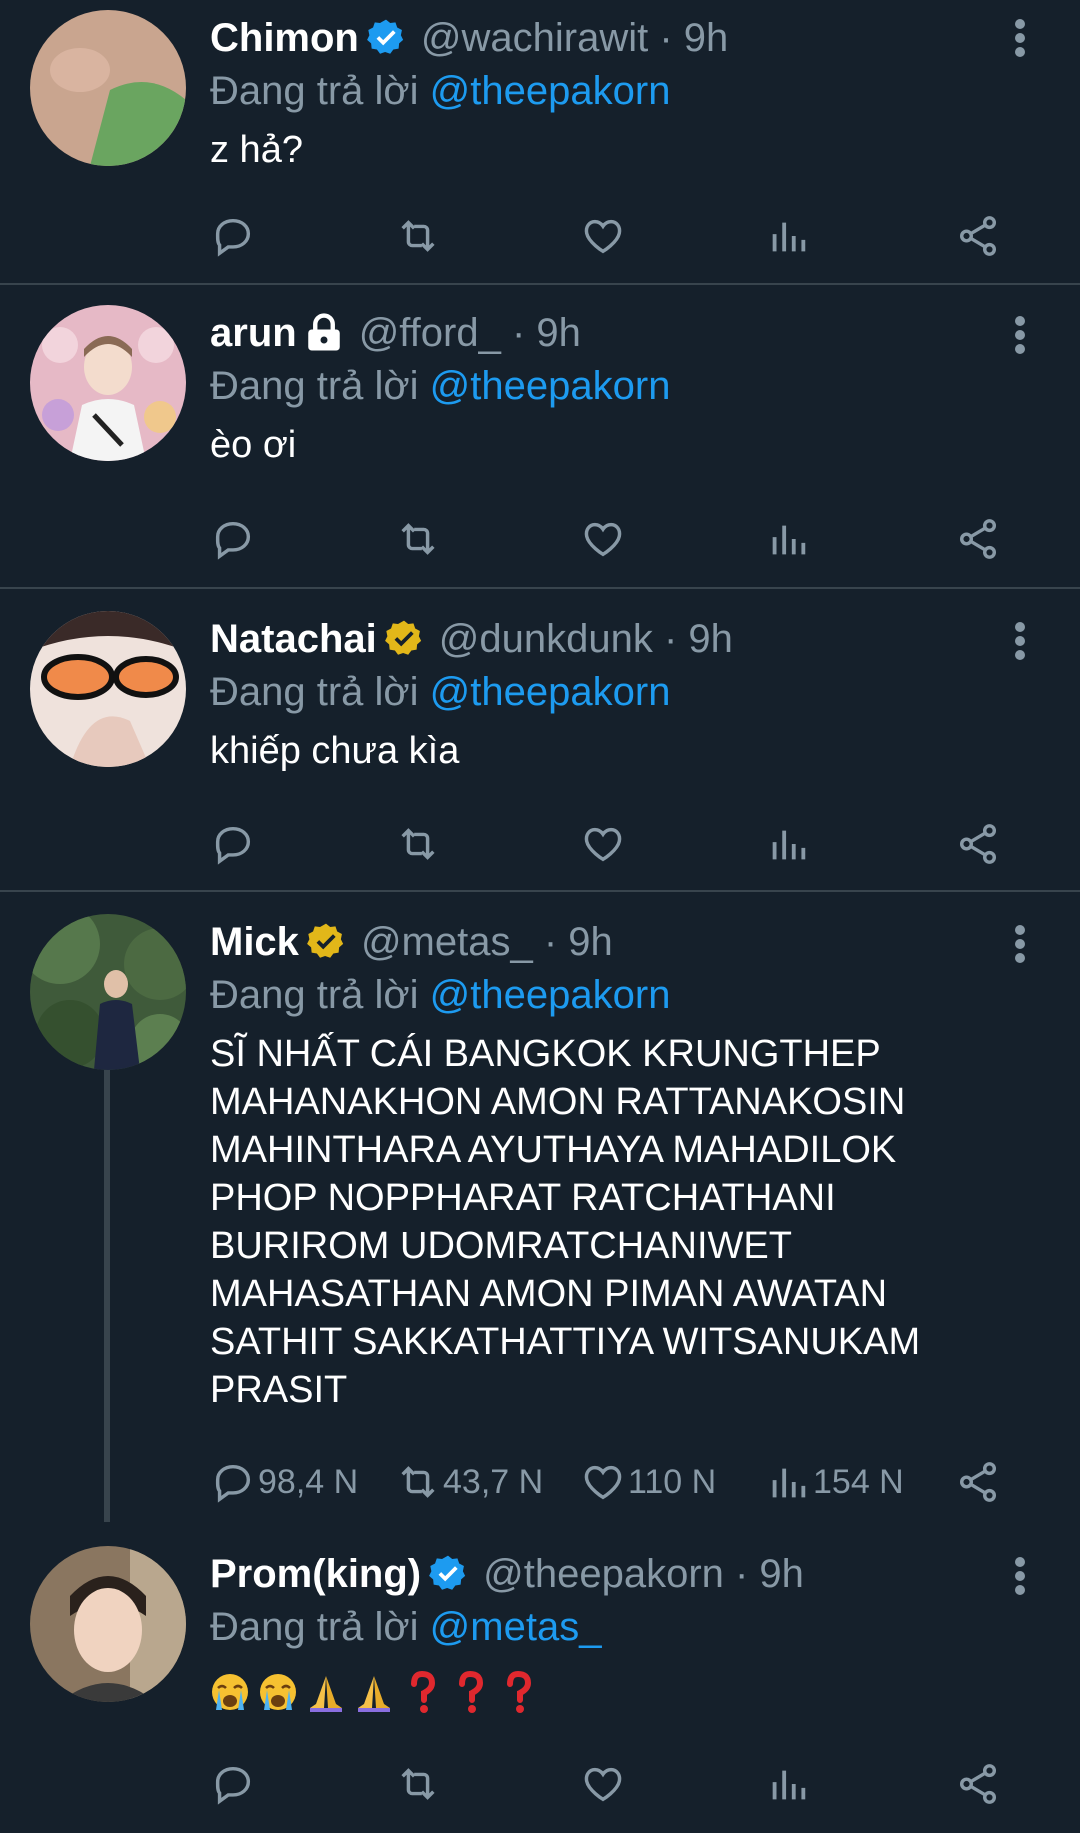 This screenshot has width=1080, height=1833. I want to click on retweet-count: 43,7 N, so click(493, 1481).